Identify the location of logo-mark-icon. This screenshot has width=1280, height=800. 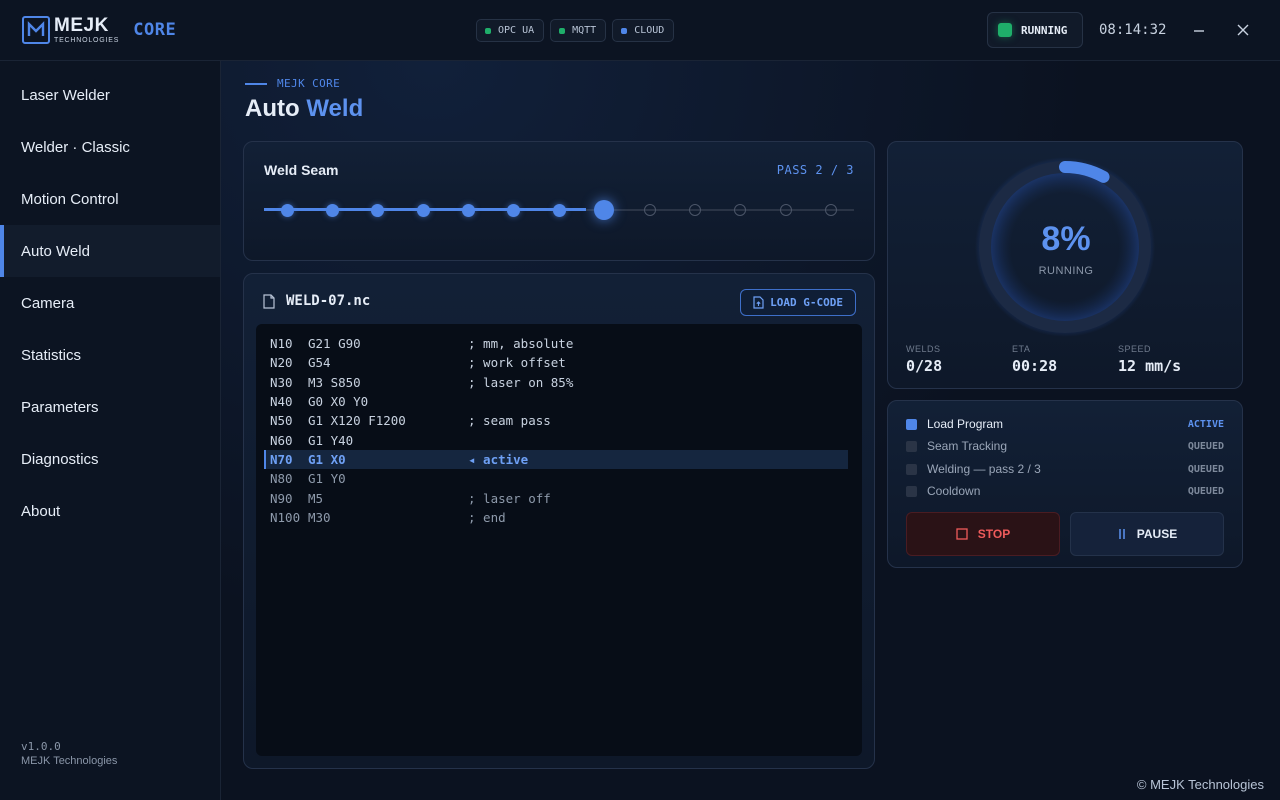
(36, 30).